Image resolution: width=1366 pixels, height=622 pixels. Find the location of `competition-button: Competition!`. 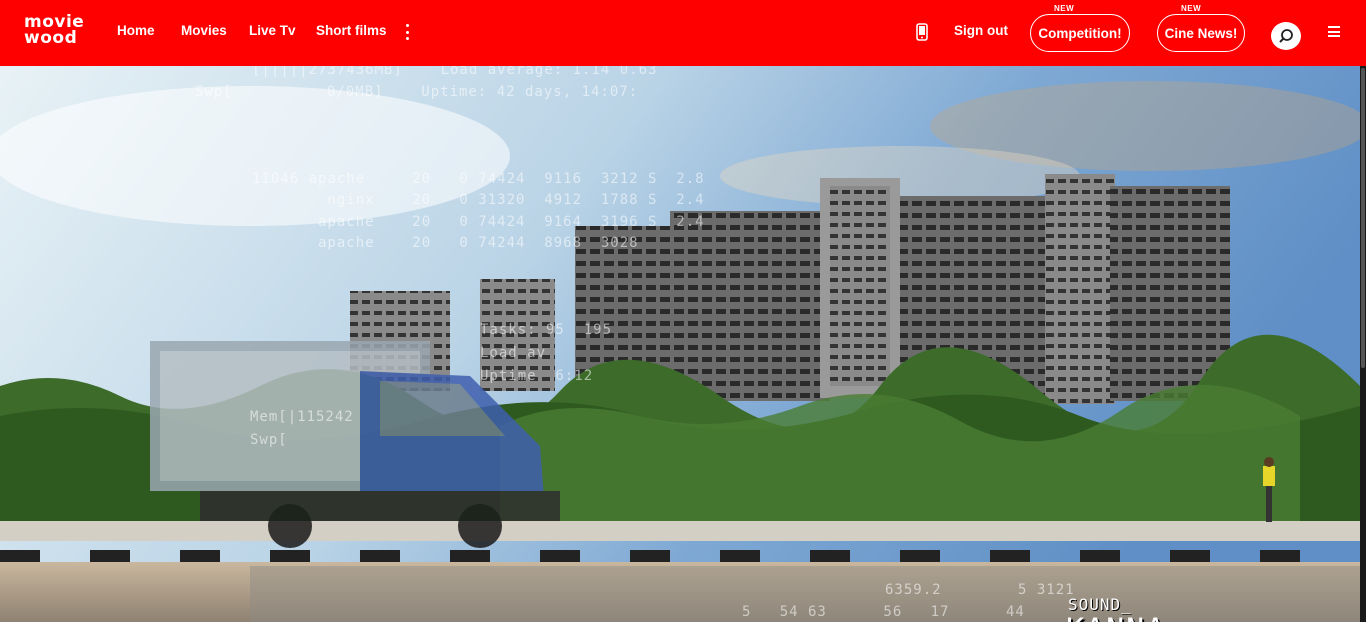

competition-button: Competition! is located at coordinates (1080, 33).